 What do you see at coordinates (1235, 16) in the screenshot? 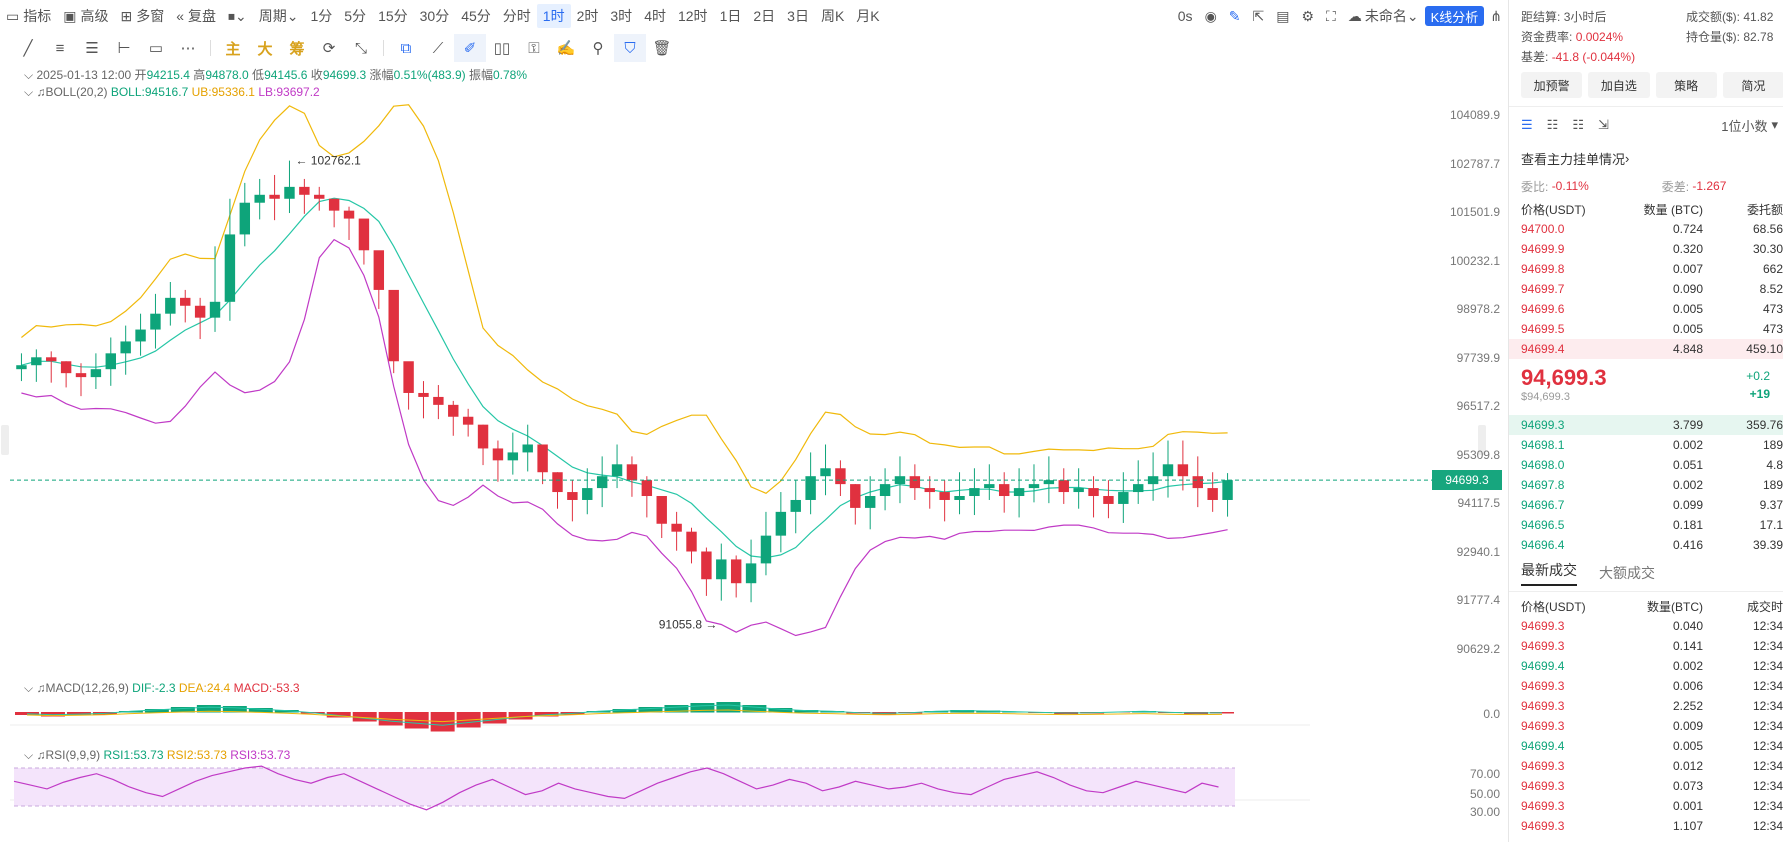
I see `pencil-icon: ✎` at bounding box center [1235, 16].